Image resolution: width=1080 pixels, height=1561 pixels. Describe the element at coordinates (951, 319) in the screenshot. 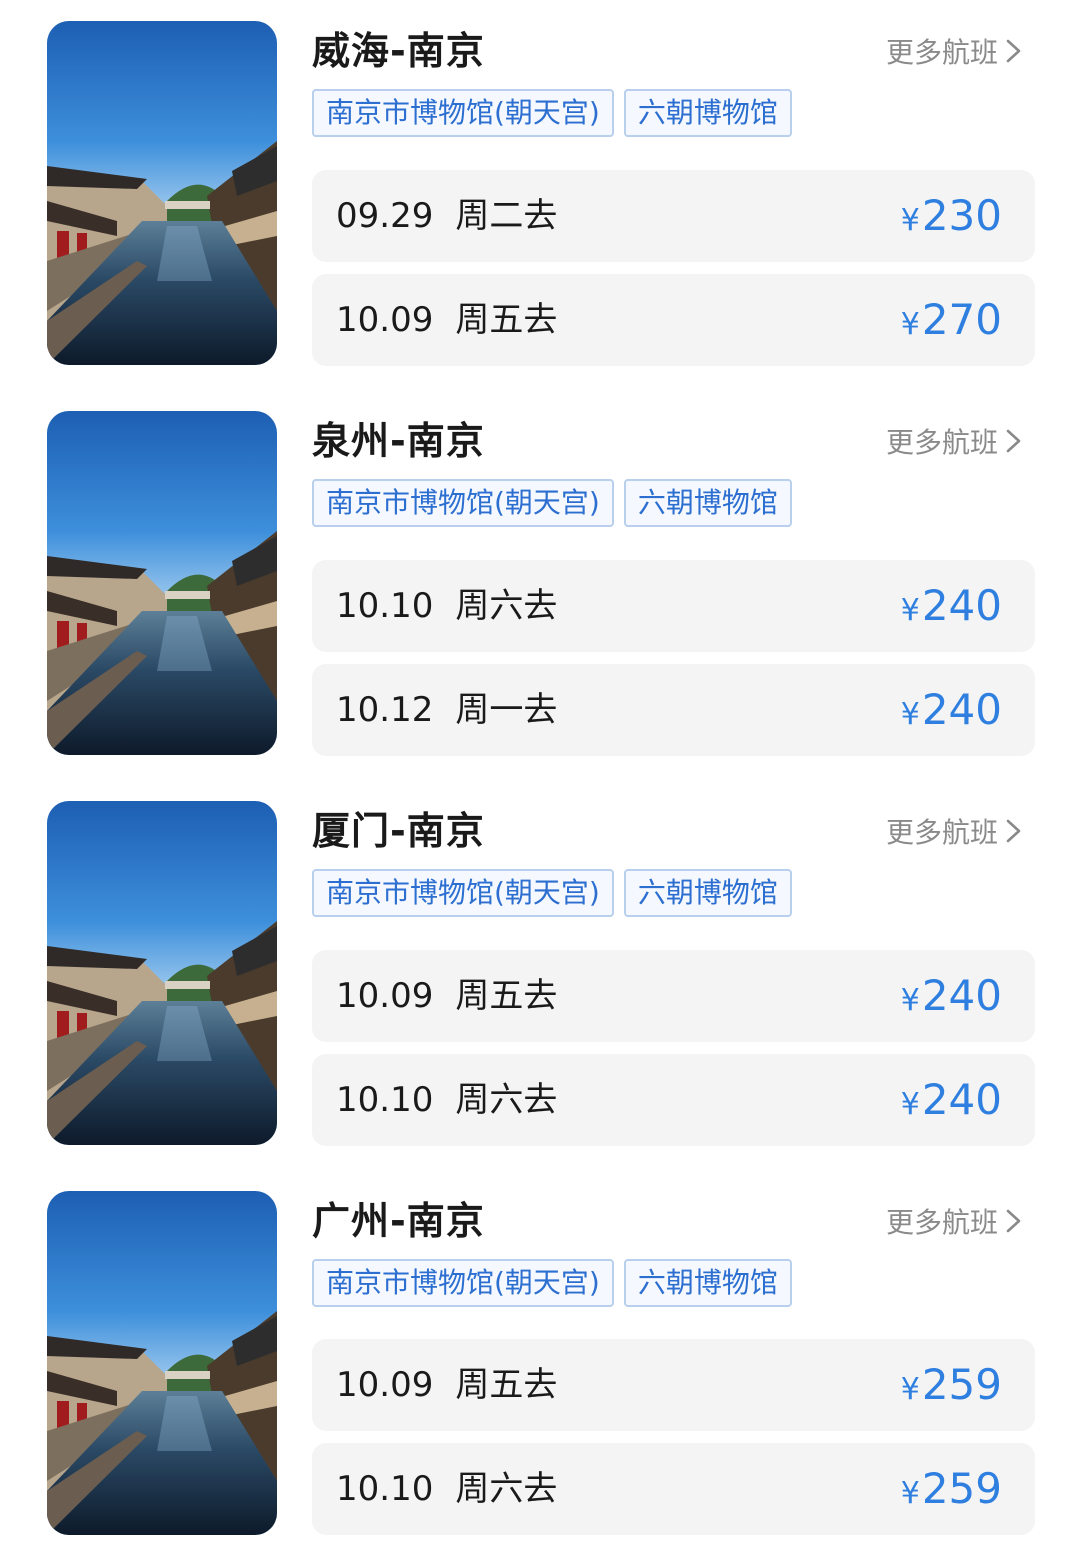

I see `flight-price: ¥270` at that location.